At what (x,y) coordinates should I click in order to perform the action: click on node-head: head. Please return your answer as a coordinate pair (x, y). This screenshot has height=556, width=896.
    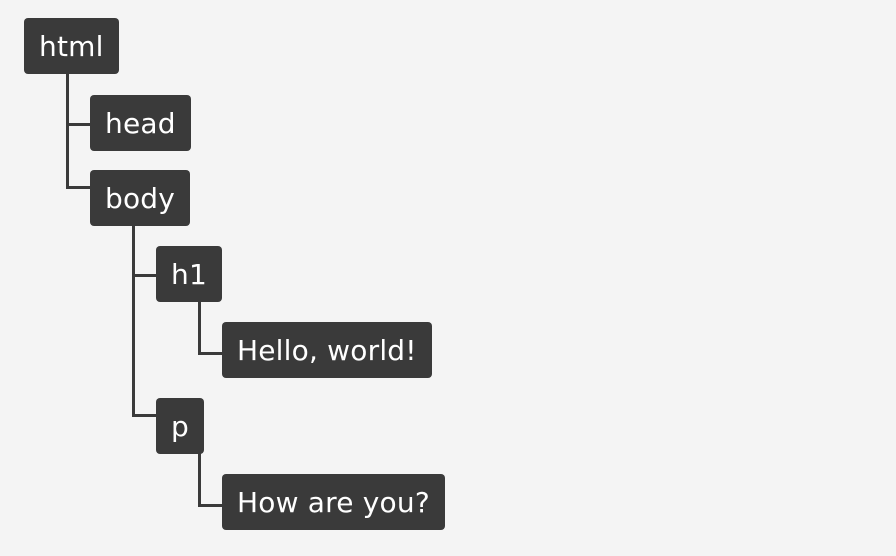
    Looking at the image, I should click on (140, 123).